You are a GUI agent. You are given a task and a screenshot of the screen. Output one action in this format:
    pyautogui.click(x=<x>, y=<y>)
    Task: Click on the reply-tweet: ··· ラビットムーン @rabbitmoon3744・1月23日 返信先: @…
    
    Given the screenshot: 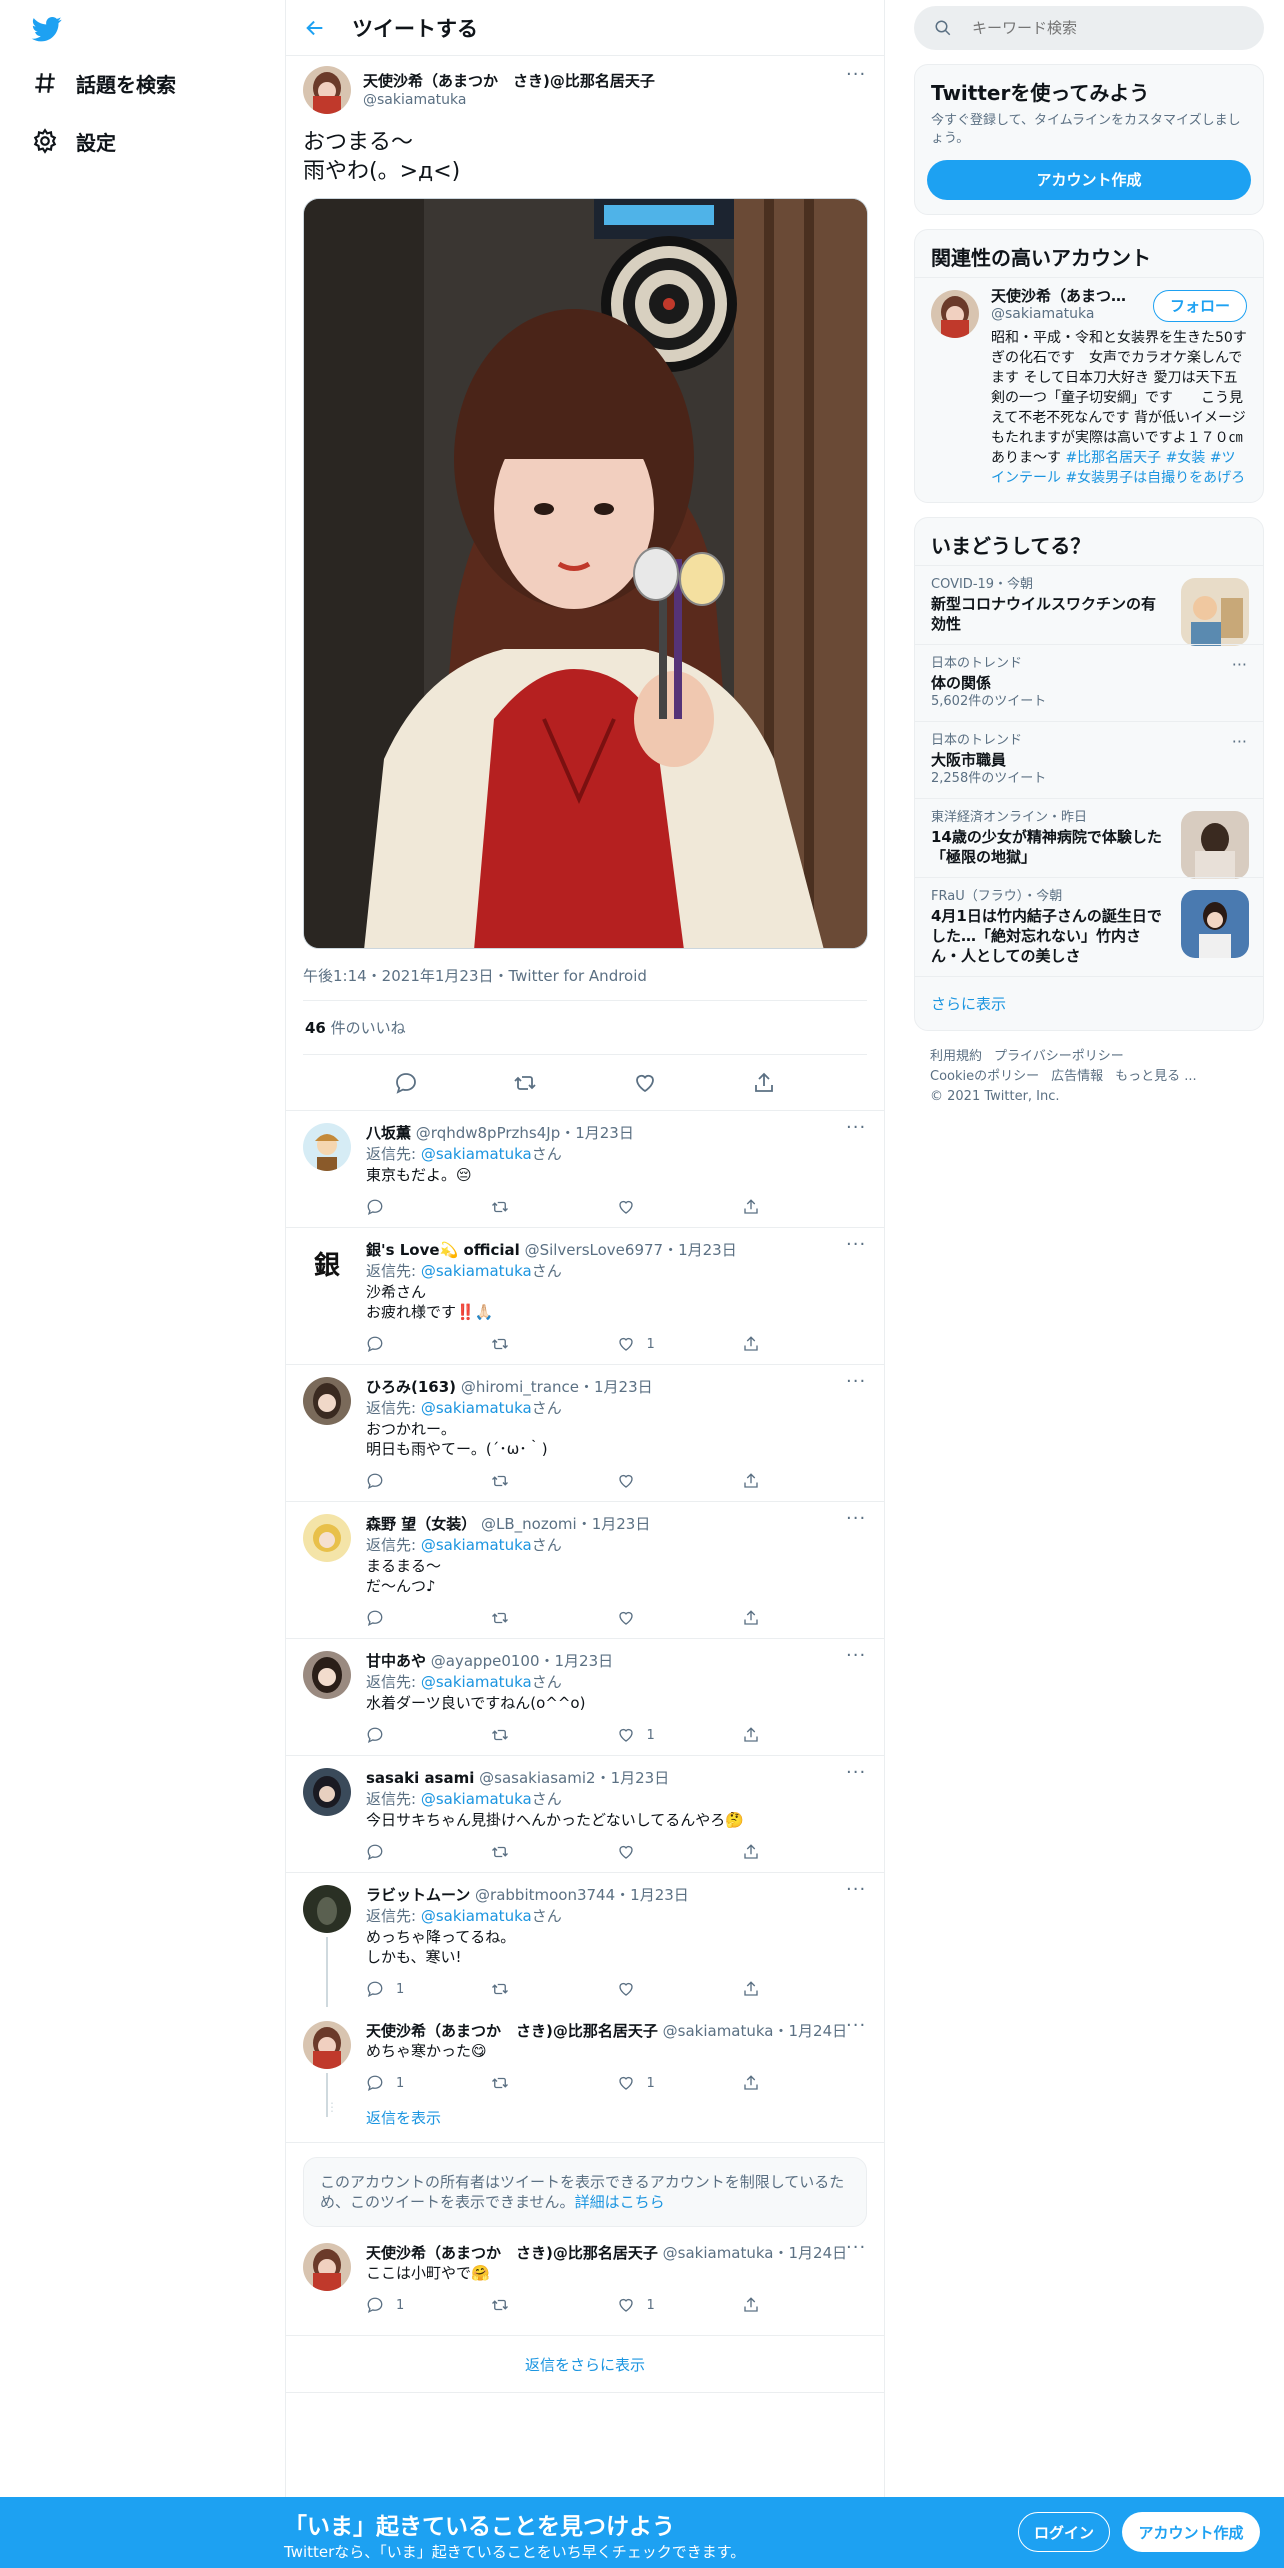 What is the action you would take?
    pyautogui.click(x=585, y=1941)
    